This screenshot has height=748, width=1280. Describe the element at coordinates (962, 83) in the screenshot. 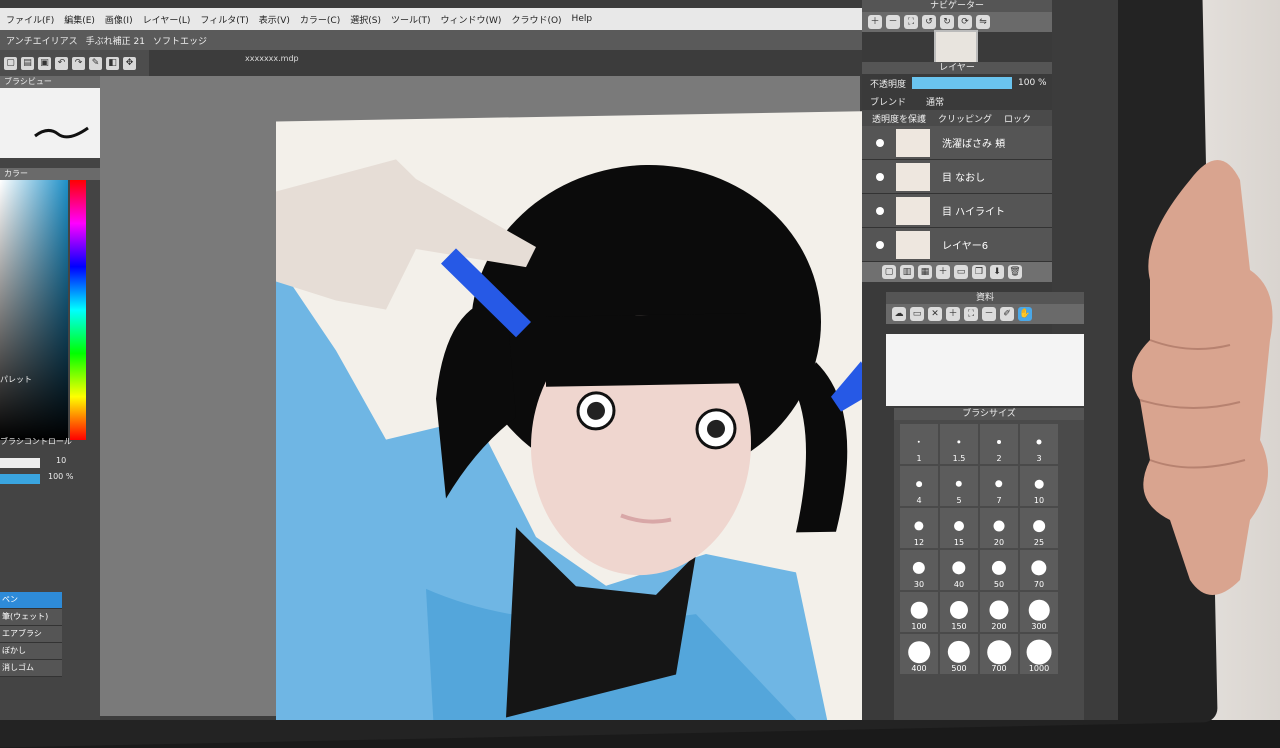

I see `layer-opacity-slider` at that location.